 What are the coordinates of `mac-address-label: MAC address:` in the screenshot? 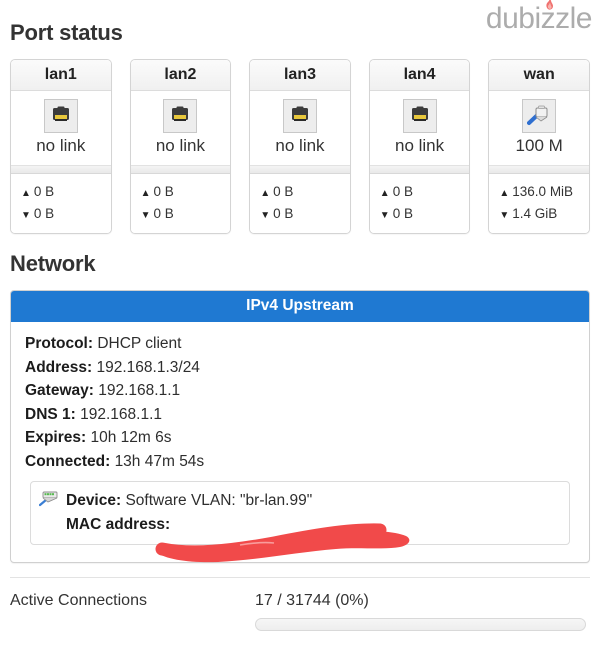 It's located at (118, 524).